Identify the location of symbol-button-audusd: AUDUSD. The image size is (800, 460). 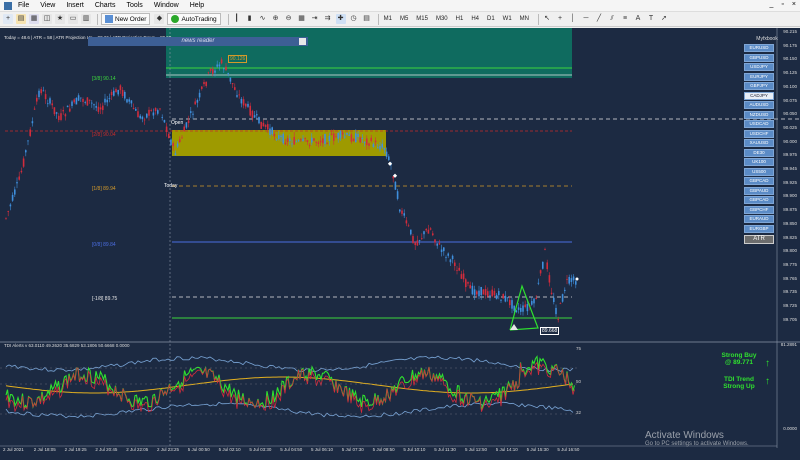
(759, 105).